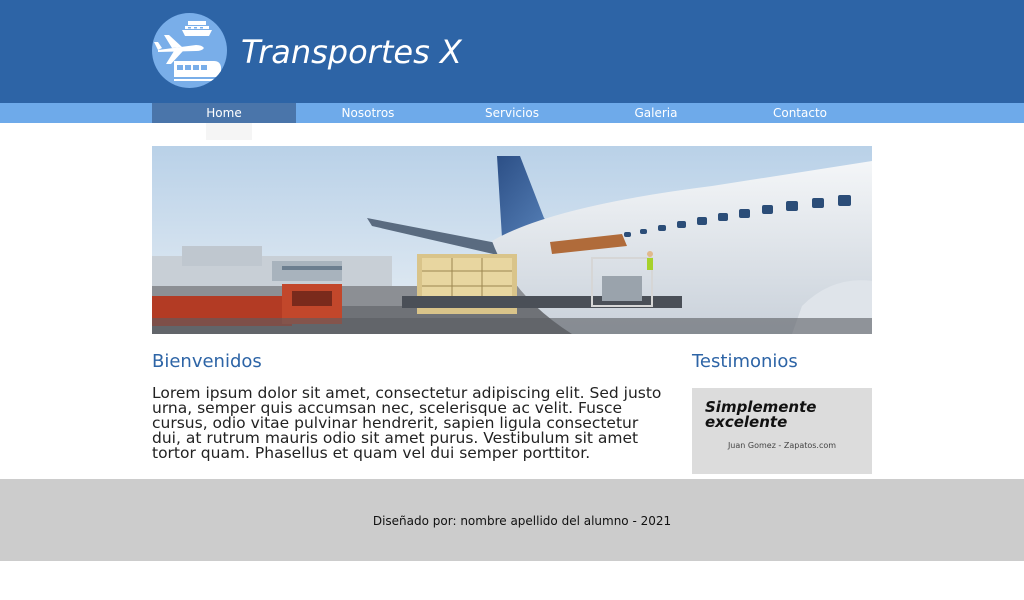 The height and width of the screenshot is (600, 1024). I want to click on logo-icon, so click(189, 50).